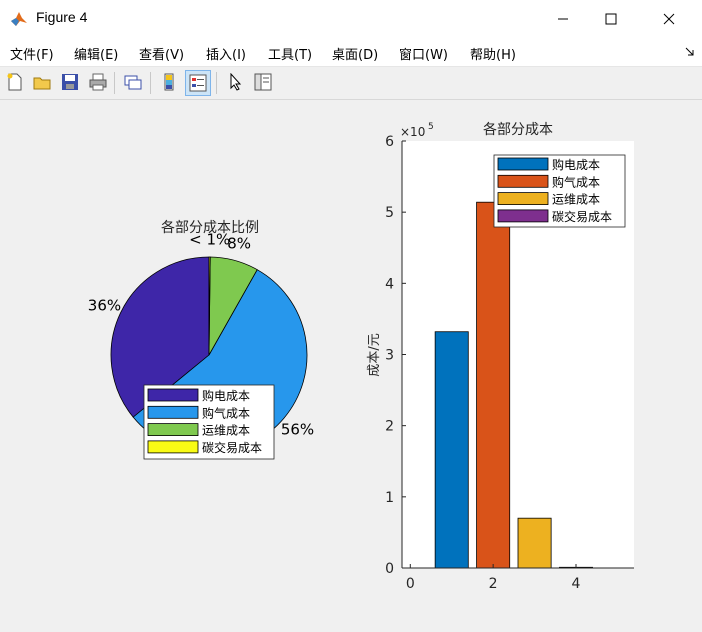 The image size is (702, 632). I want to click on open-button, so click(42, 82).